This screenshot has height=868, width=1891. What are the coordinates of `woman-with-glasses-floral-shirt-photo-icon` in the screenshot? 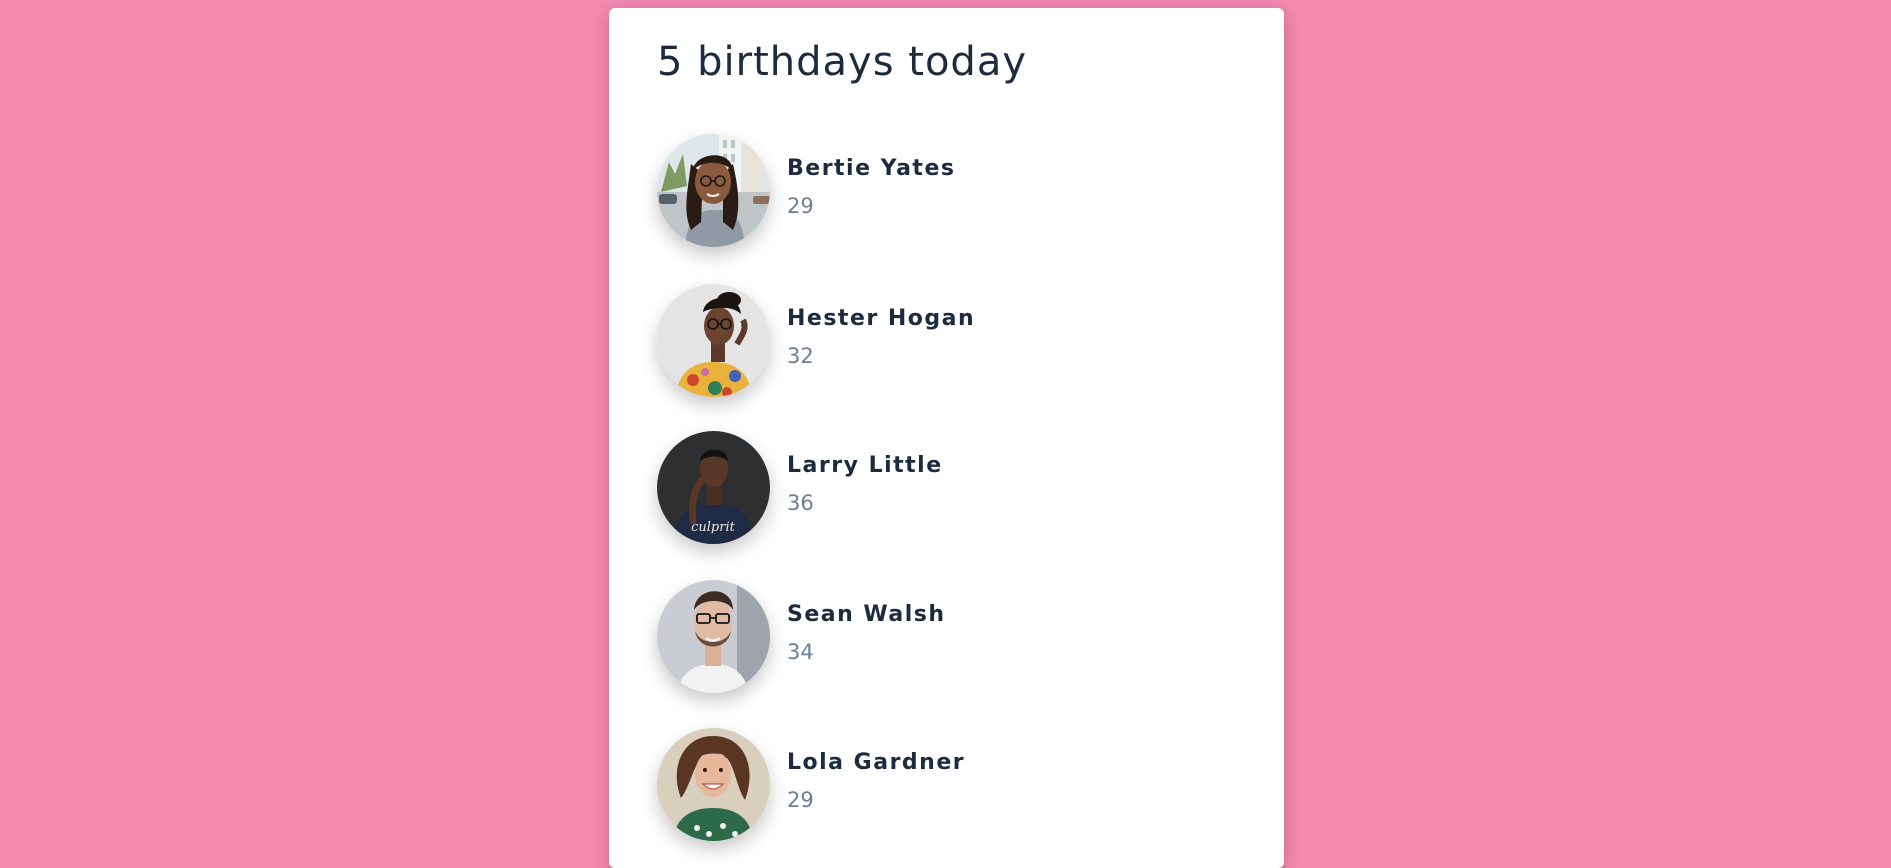 It's located at (713, 340).